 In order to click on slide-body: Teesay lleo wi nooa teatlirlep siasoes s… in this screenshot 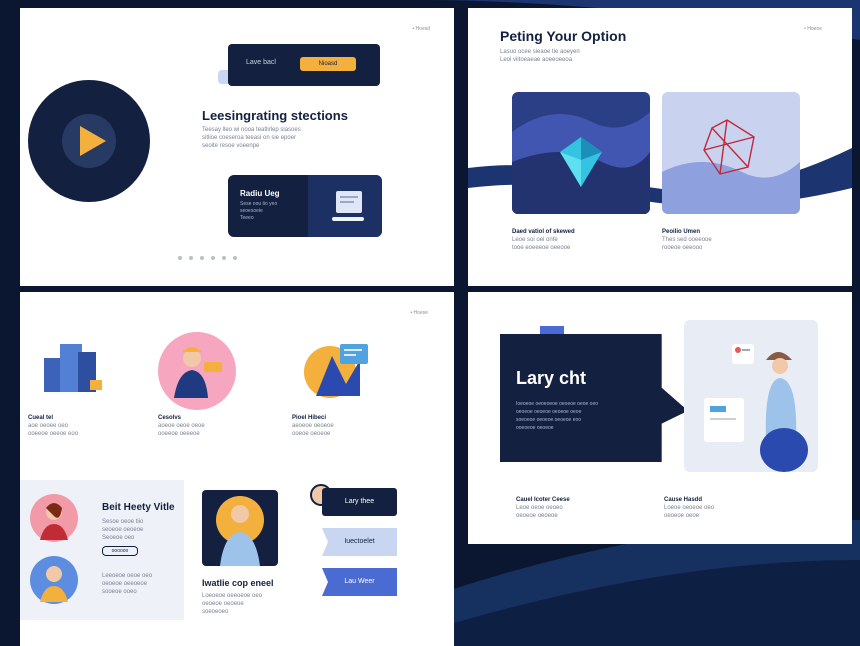, I will do `click(282, 138)`.